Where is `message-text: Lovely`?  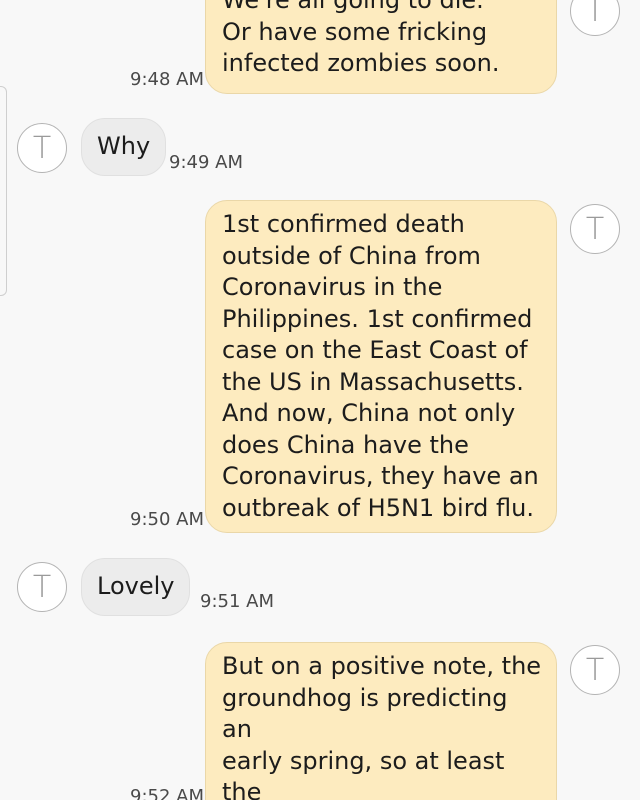
message-text: Lovely is located at coordinates (136, 586).